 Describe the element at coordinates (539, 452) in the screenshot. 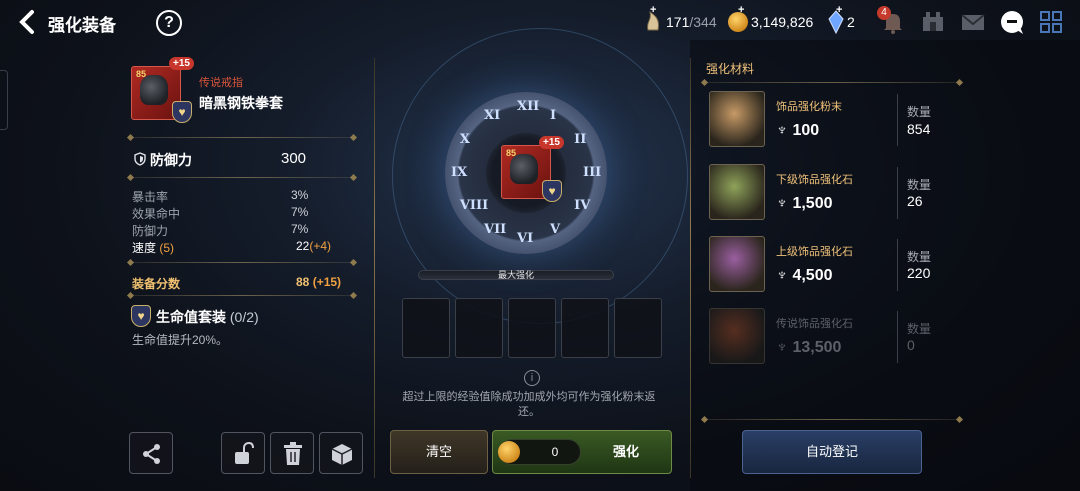

I see `cost-field: 0` at that location.